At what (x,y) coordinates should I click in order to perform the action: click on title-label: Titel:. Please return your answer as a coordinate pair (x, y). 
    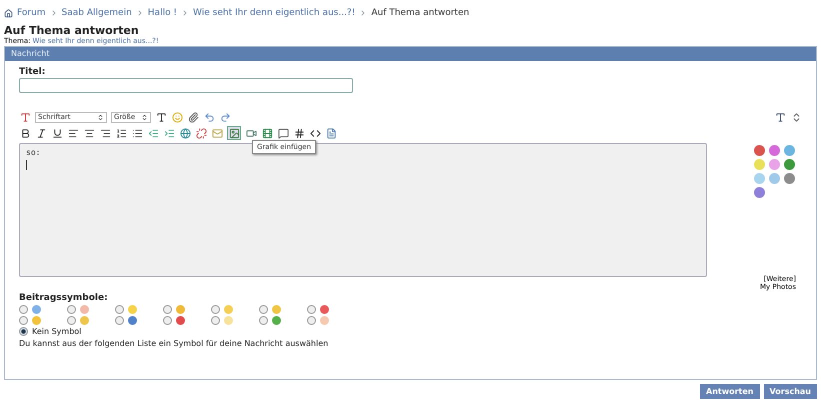
    Looking at the image, I should click on (32, 72).